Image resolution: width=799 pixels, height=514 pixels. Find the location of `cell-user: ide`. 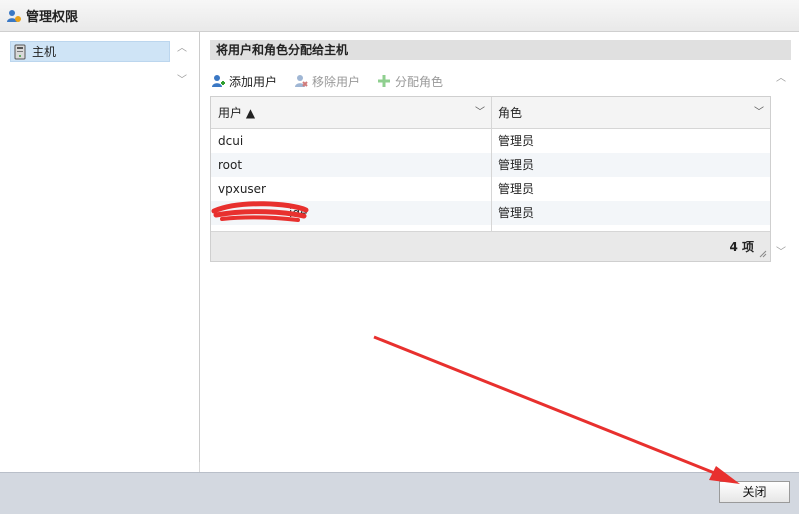

cell-user: ide is located at coordinates (298, 213).